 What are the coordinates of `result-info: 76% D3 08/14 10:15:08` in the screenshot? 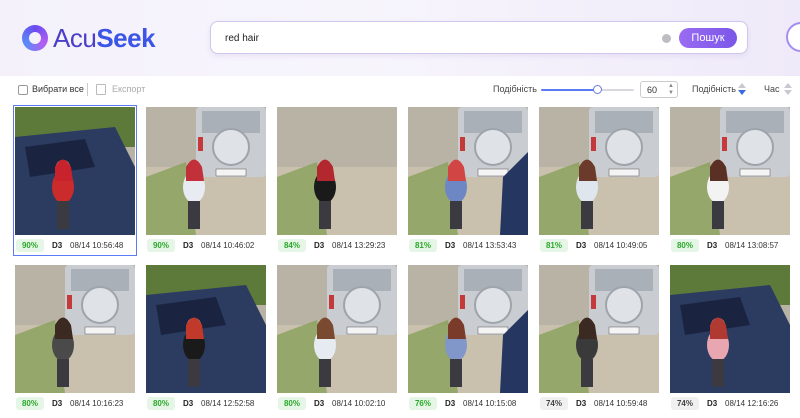 It's located at (468, 403).